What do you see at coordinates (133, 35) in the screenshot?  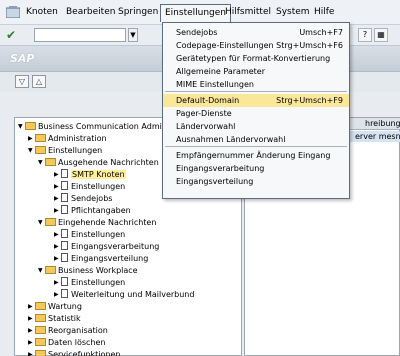 I see `command-field-dropdown-icon: ▼` at bounding box center [133, 35].